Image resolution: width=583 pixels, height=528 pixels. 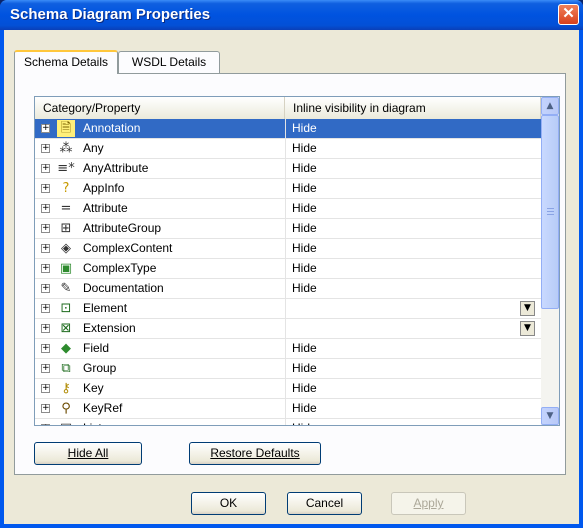 What do you see at coordinates (66, 128) in the screenshot?
I see `annotation-icon: 🗎` at bounding box center [66, 128].